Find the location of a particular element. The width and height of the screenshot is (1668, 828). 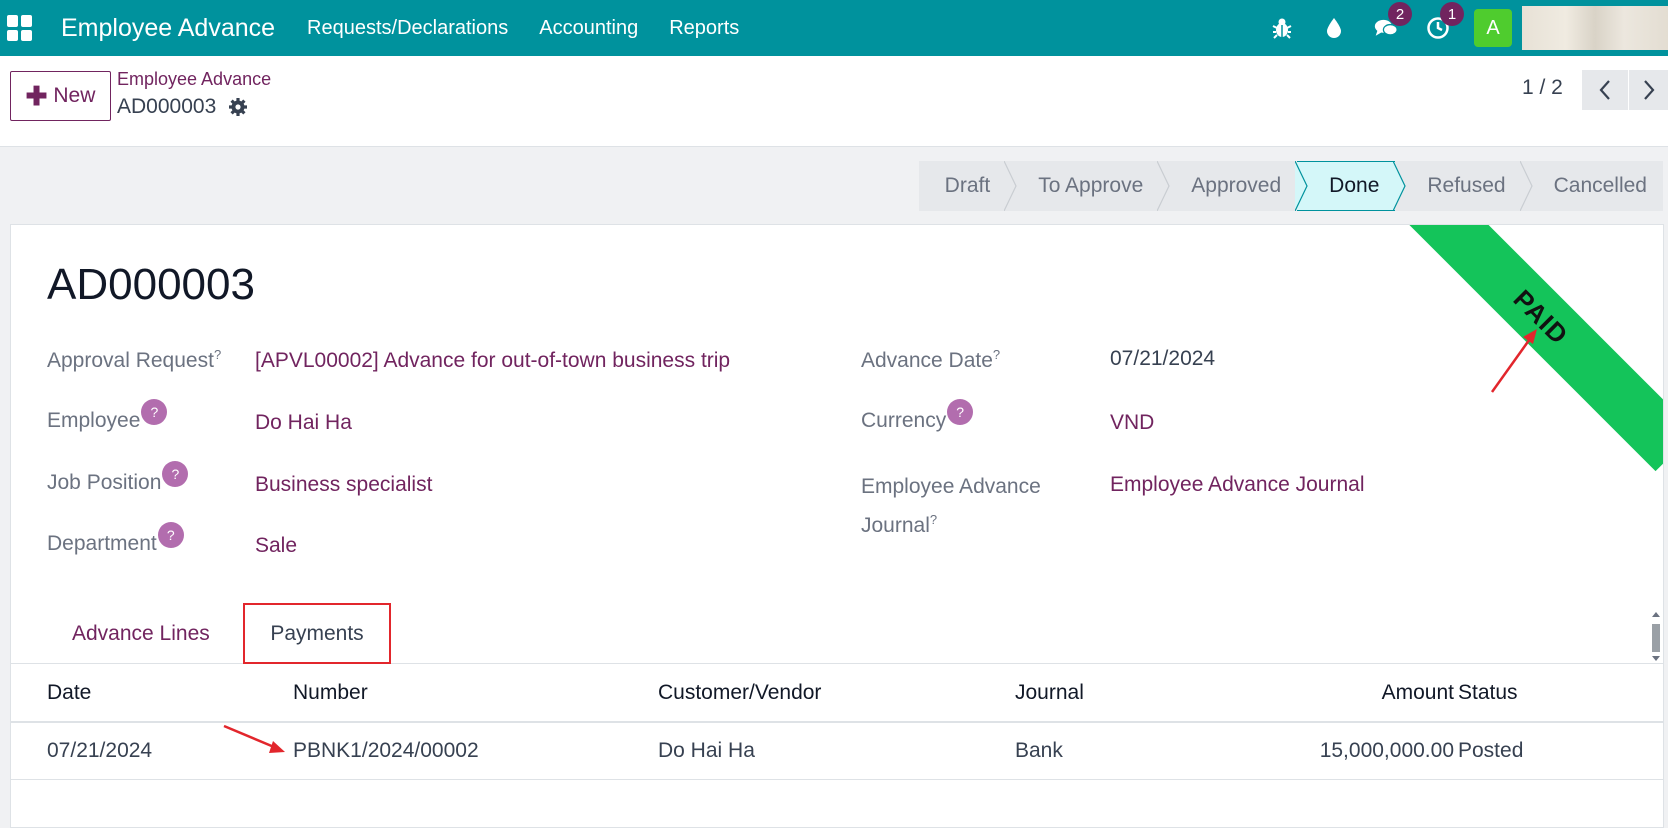

column-status: Status is located at coordinates (1488, 693).